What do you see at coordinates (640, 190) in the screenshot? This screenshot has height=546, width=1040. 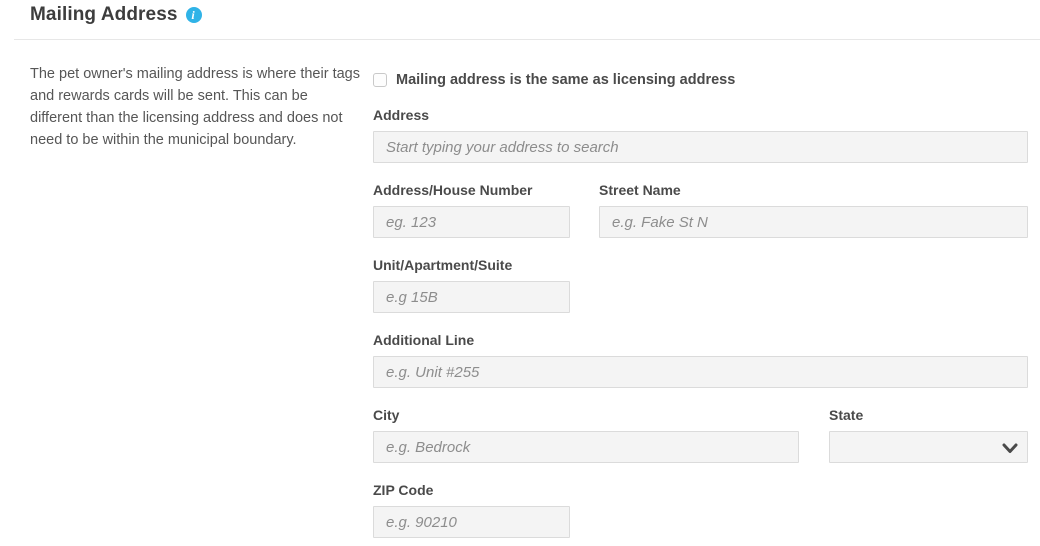 I see `street-name-label: Street Name` at bounding box center [640, 190].